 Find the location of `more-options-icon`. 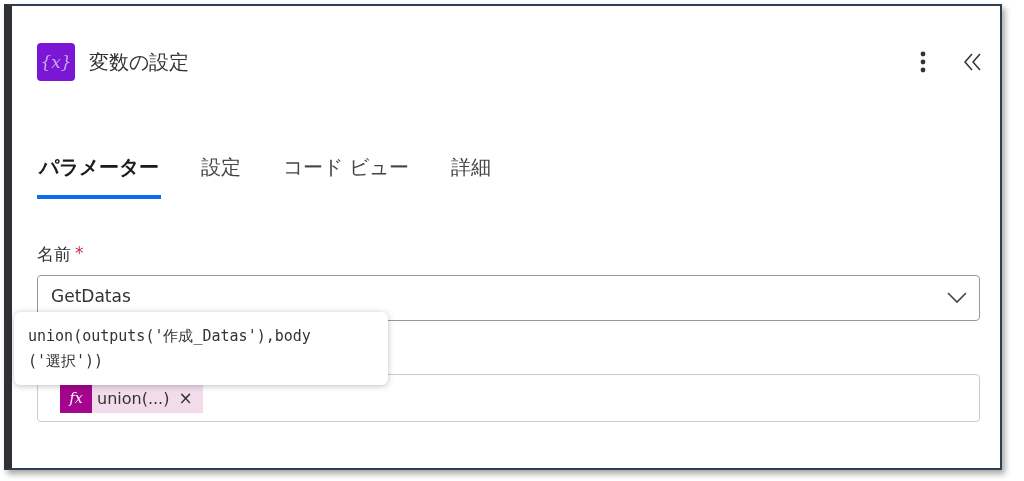

more-options-icon is located at coordinates (923, 62).